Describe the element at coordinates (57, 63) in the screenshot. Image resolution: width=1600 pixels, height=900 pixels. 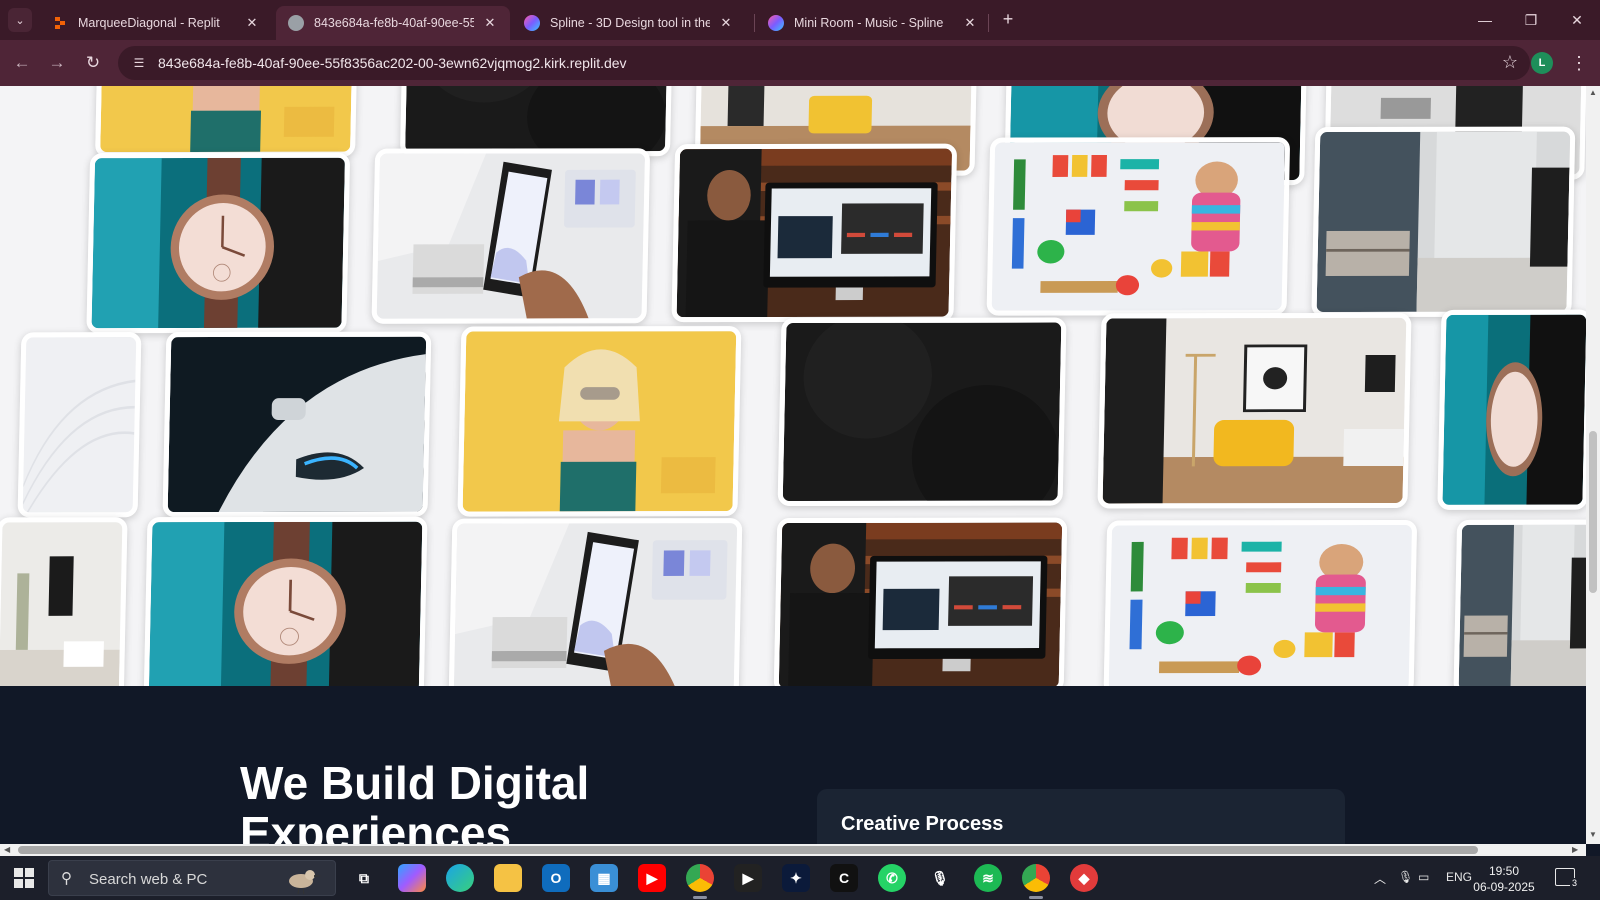
I see `forward-arrow-icon: →` at that location.